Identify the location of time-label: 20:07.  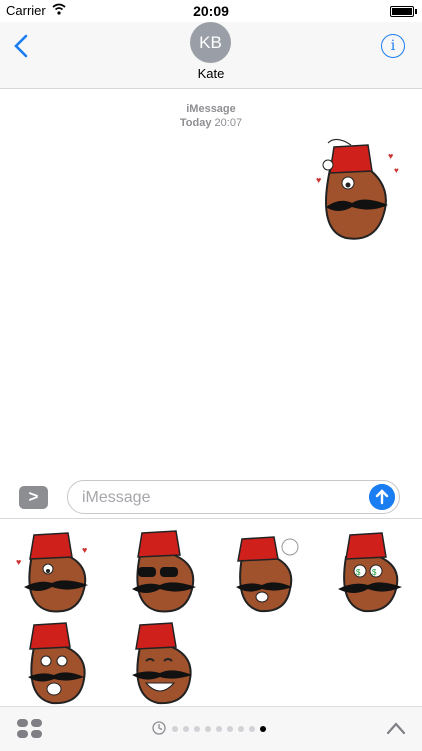
(228, 123).